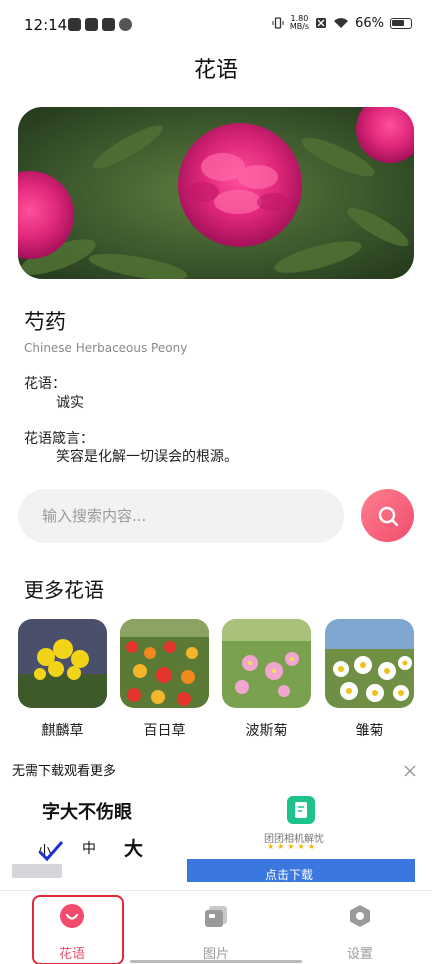 The height and width of the screenshot is (964, 432). I want to click on more-flower-label: 雏菊, so click(369, 731).